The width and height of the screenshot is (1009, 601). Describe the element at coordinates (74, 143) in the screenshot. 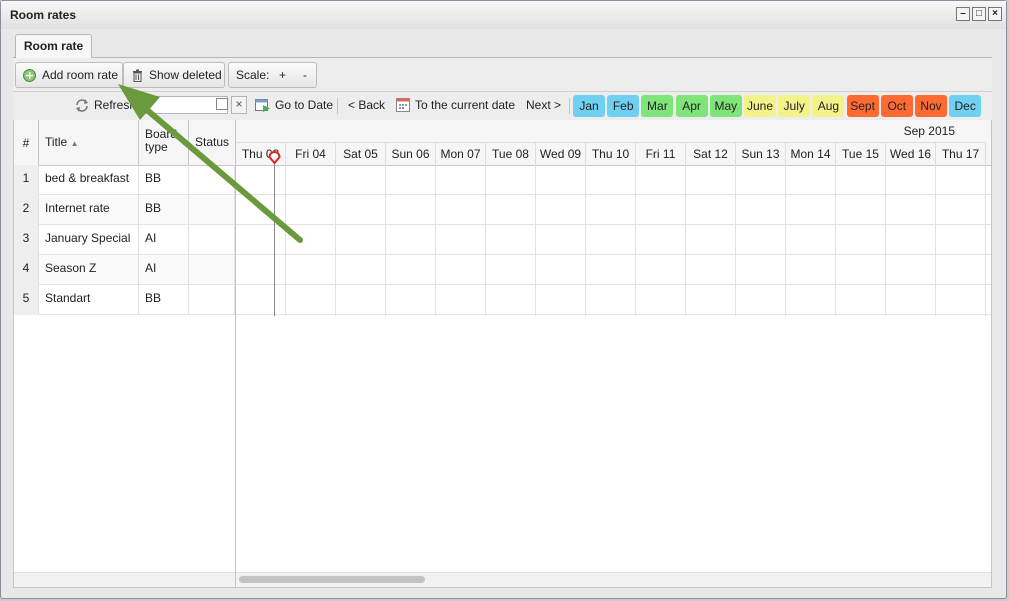

I see `sort-ascending-icon: ▲` at that location.